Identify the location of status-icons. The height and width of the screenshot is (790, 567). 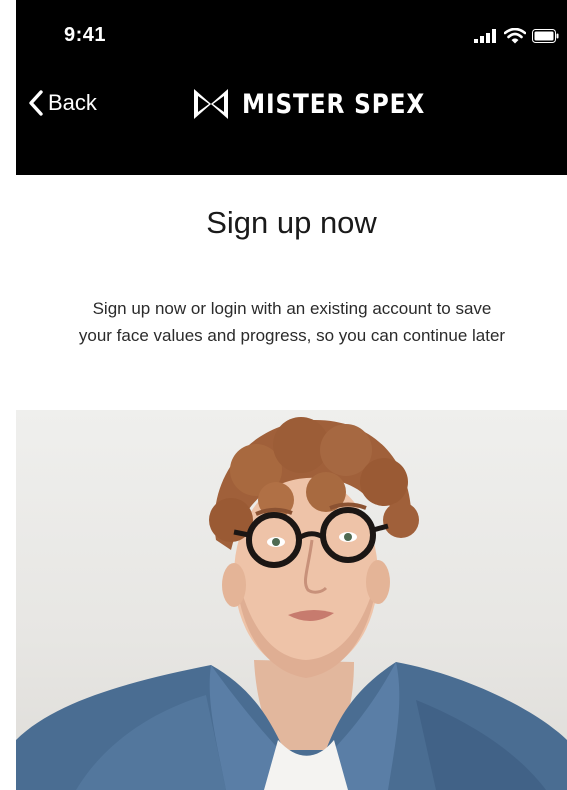
(516, 36).